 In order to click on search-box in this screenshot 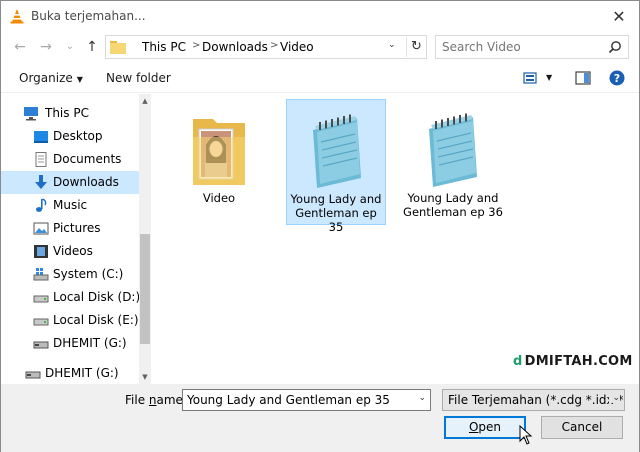, I will do `click(532, 47)`.